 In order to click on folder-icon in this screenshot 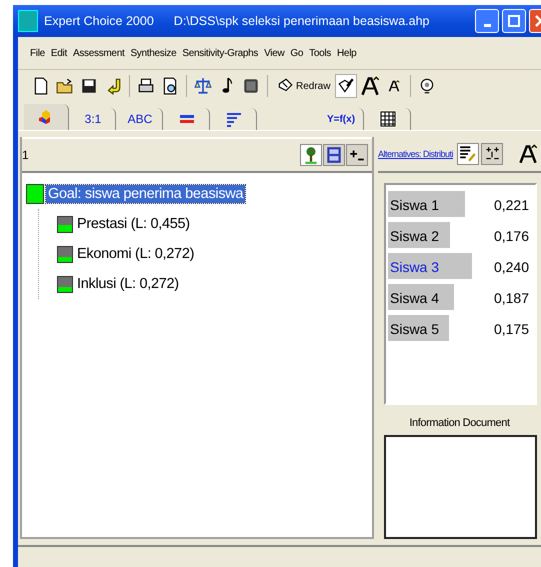, I will do `click(65, 86)`.